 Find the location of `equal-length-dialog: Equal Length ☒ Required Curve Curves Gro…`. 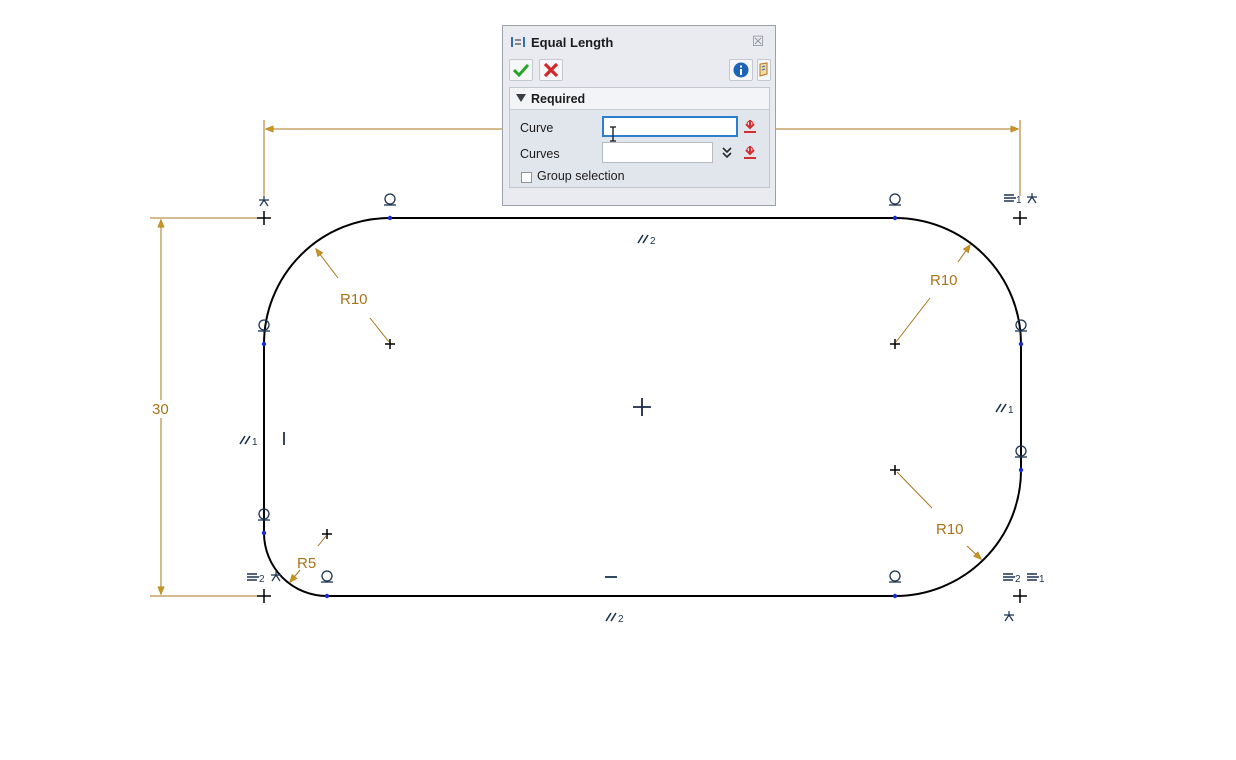

equal-length-dialog: Equal Length ☒ Required Curve Curves Gro… is located at coordinates (639, 115).